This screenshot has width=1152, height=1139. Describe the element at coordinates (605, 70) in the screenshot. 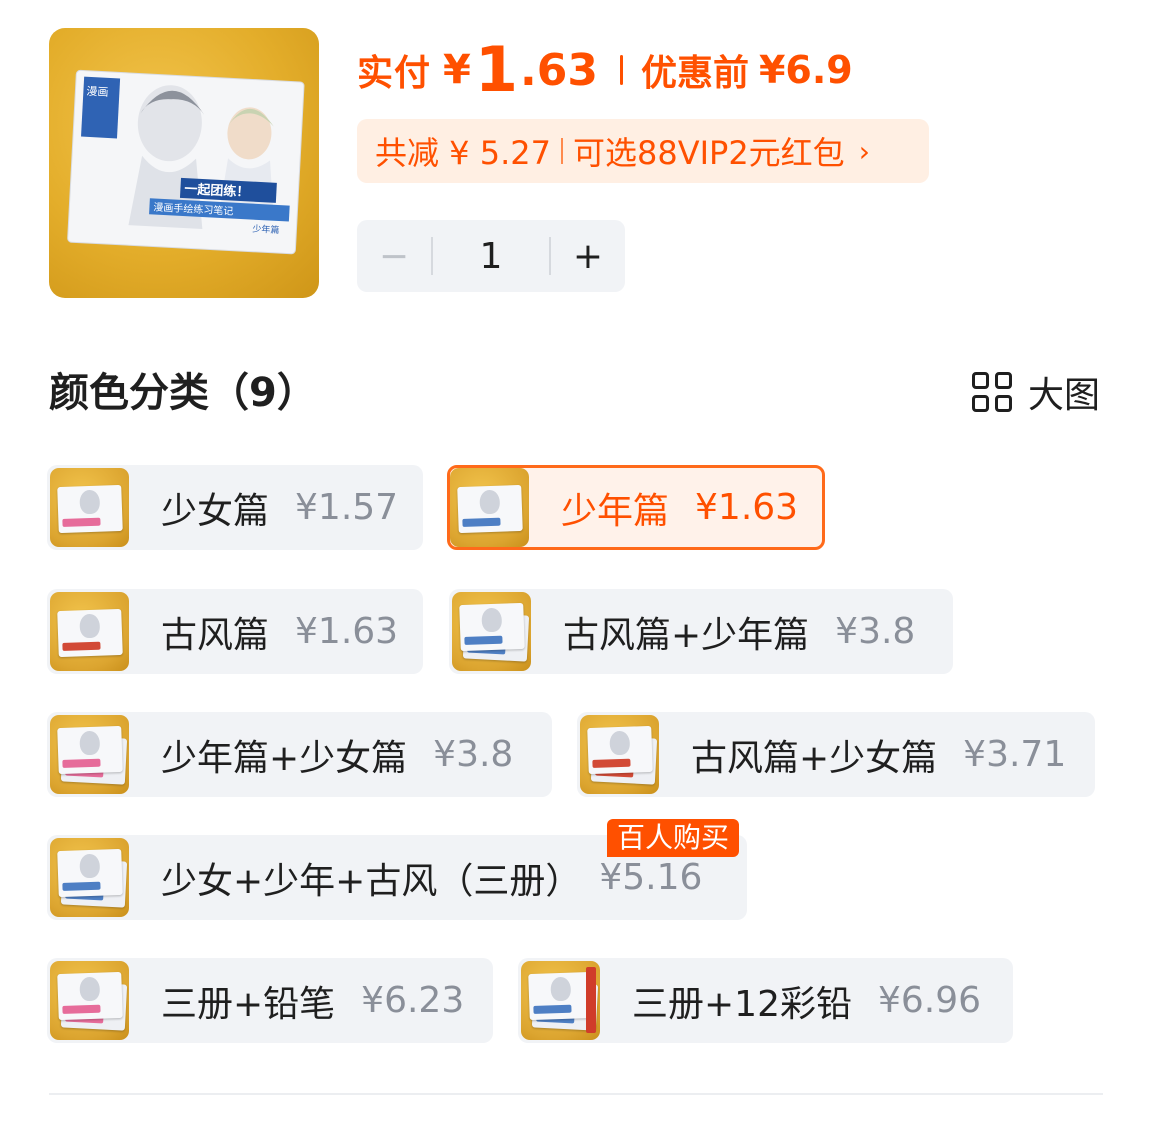

I see `price-line: 实付 ¥ 1 .63 优惠前 ¥6.9` at that location.